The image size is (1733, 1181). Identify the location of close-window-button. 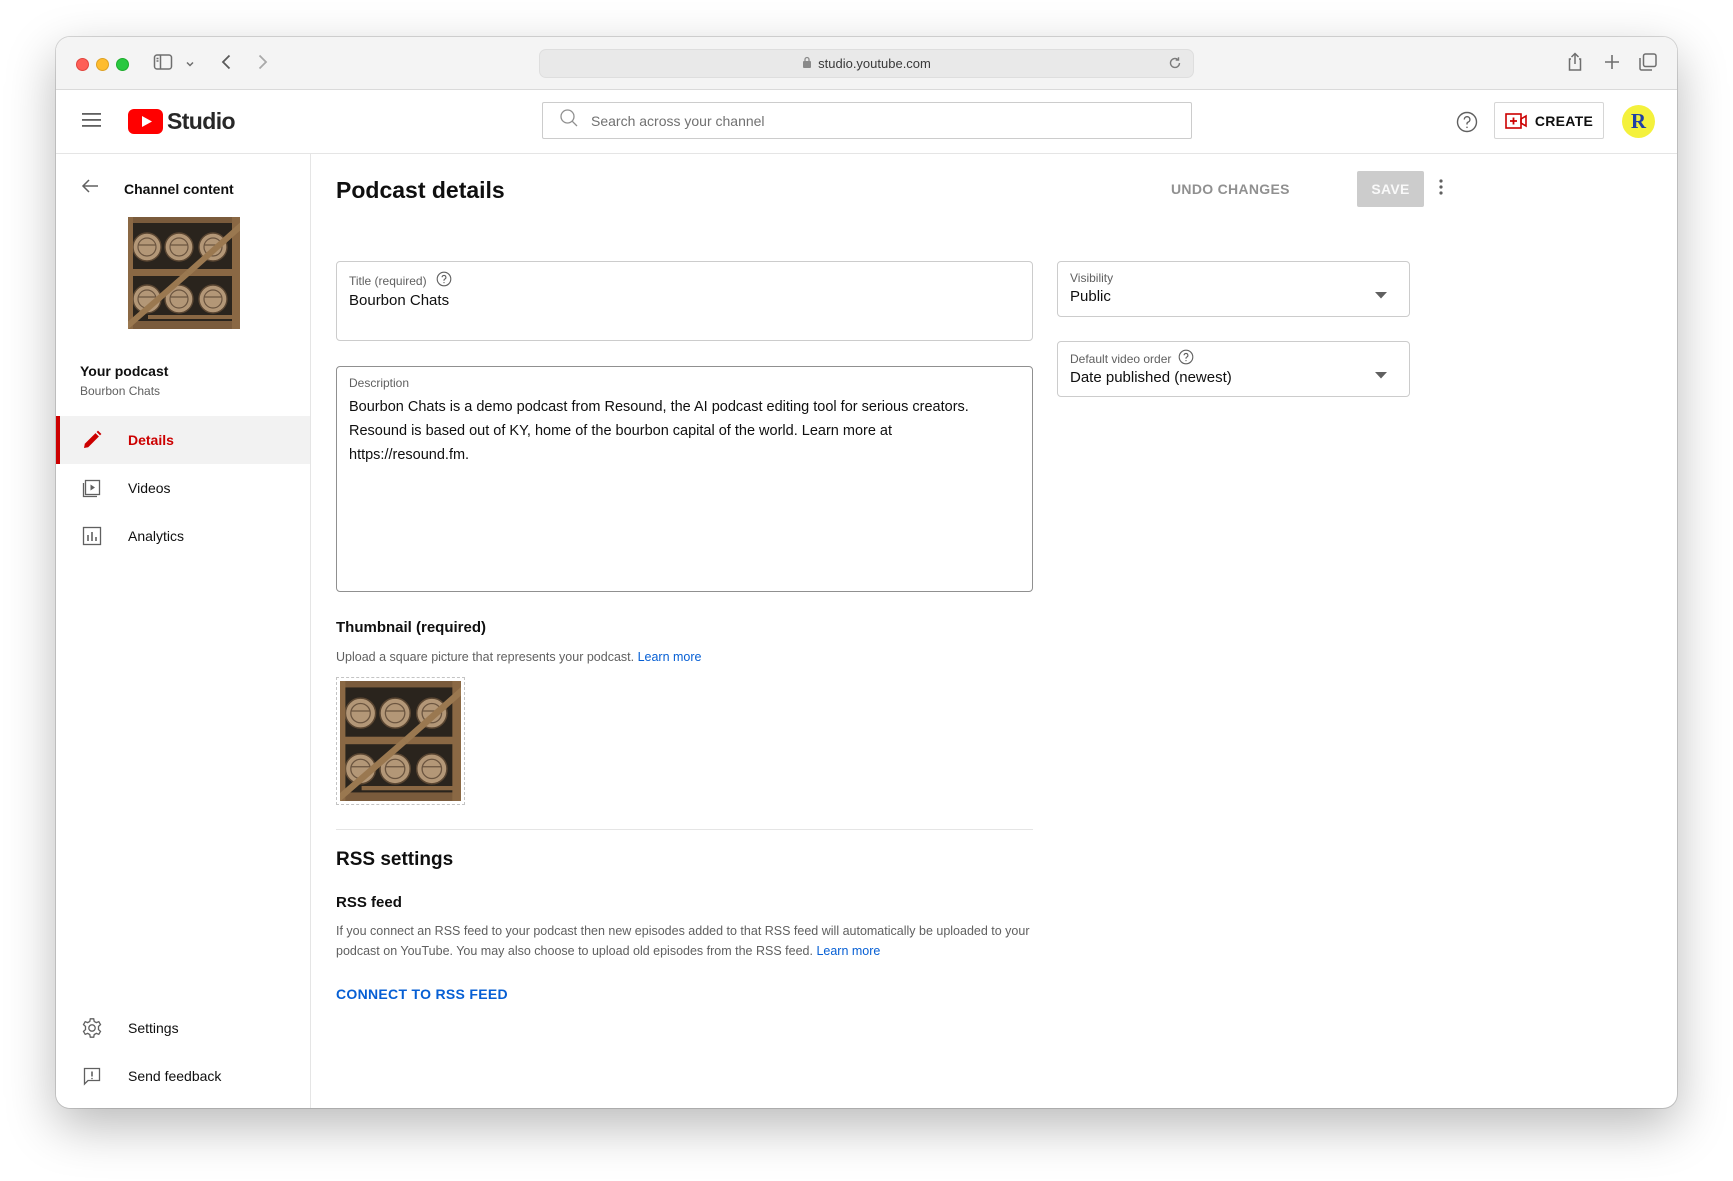
(82, 64).